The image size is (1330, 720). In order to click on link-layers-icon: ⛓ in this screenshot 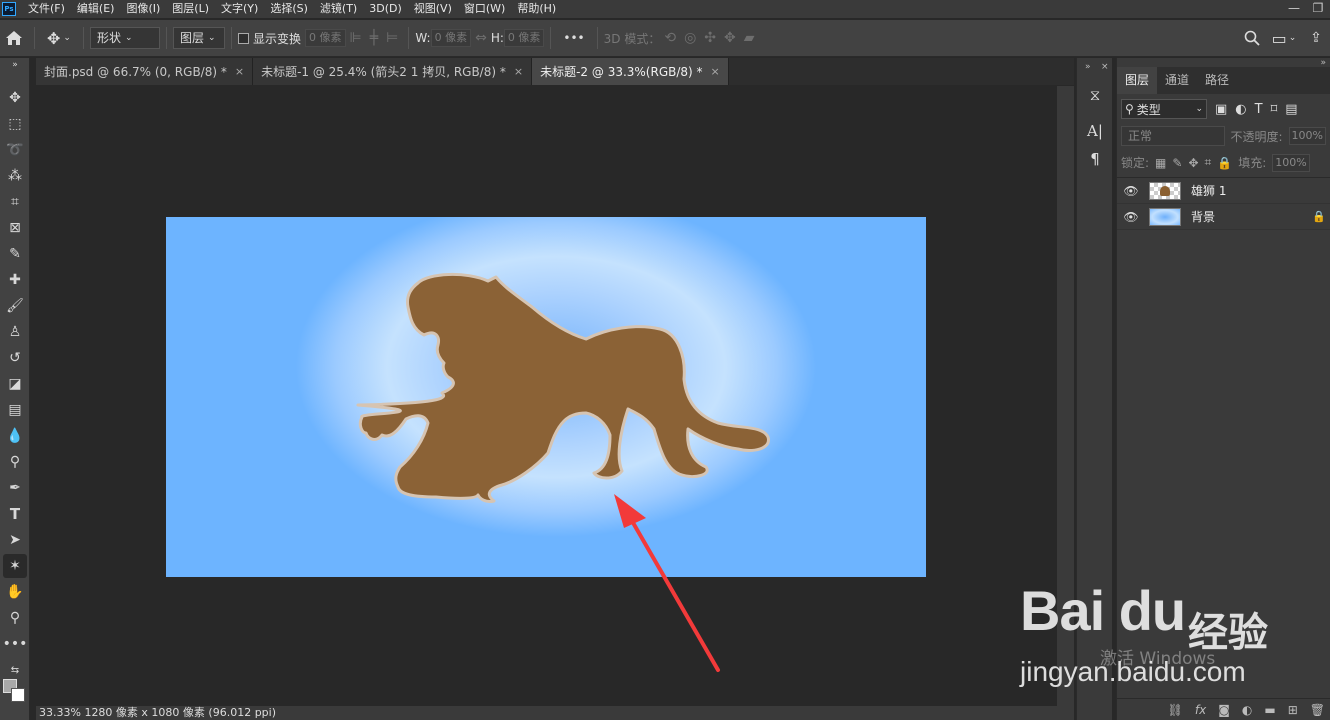, I will do `click(1175, 710)`.